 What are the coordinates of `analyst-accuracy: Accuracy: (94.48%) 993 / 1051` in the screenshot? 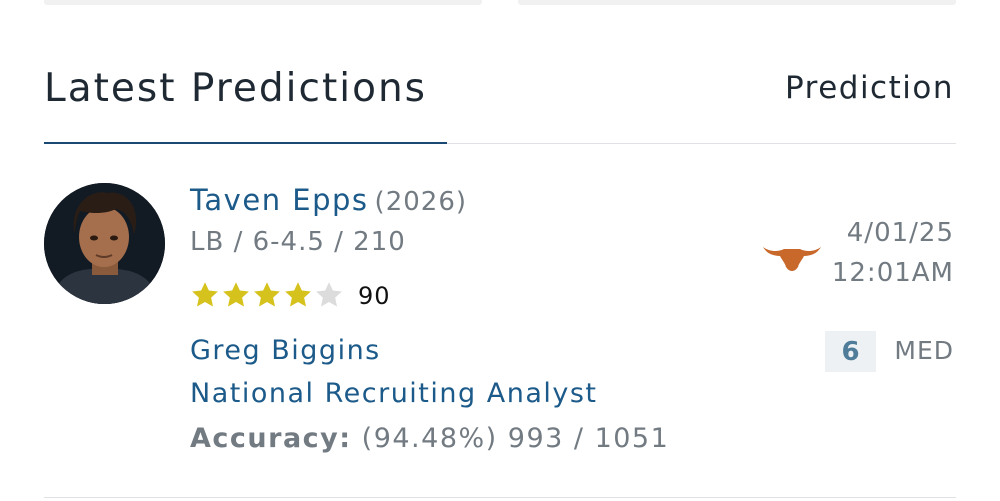 It's located at (429, 438).